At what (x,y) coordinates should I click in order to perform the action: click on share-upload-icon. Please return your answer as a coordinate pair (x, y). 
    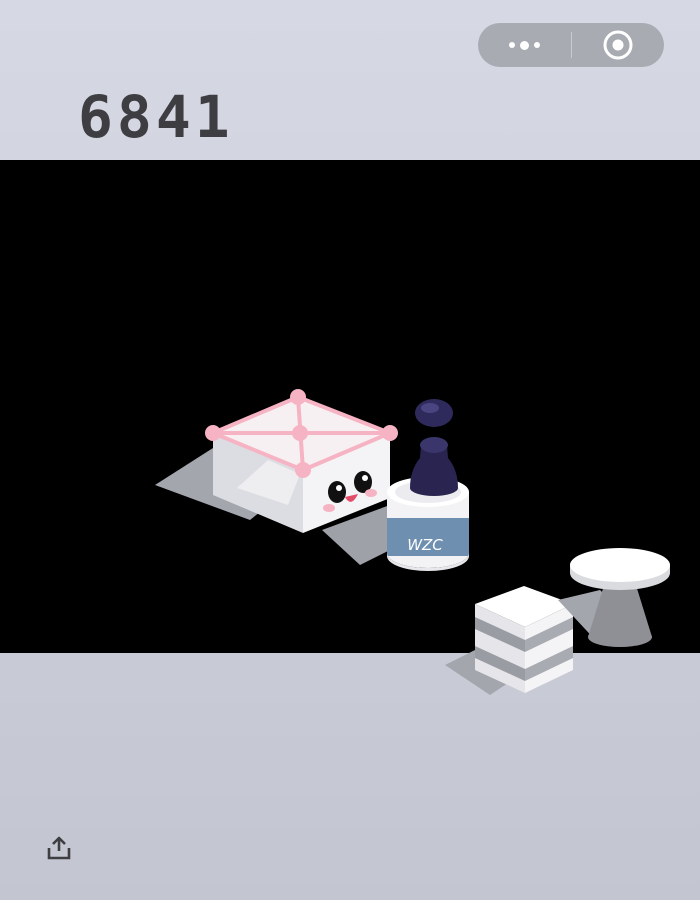
    Looking at the image, I should click on (59, 848).